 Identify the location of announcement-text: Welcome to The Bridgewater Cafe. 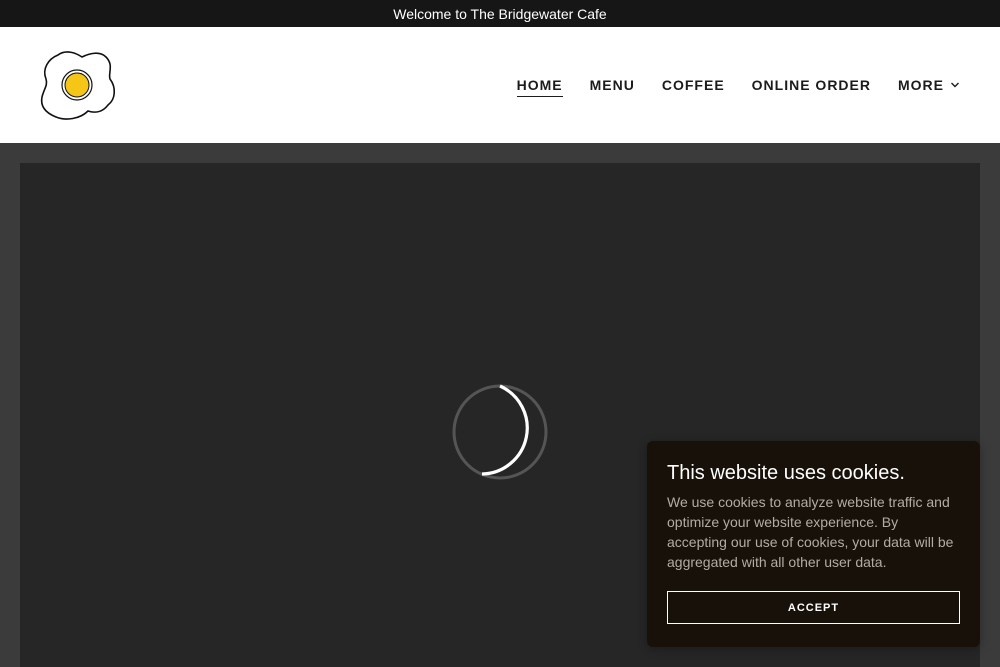
(500, 13).